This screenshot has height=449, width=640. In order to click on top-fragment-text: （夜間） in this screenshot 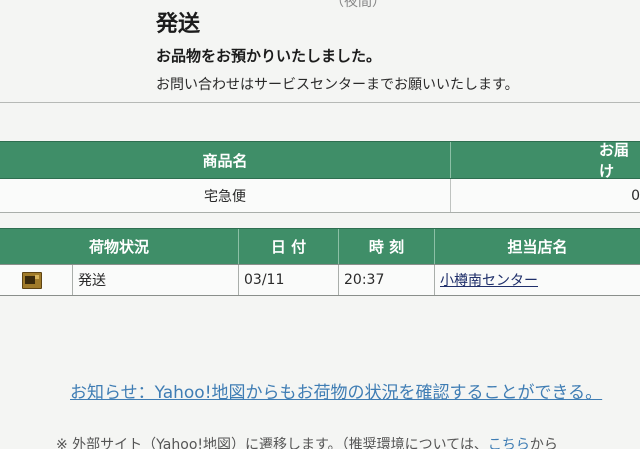, I will do `click(358, 5)`.